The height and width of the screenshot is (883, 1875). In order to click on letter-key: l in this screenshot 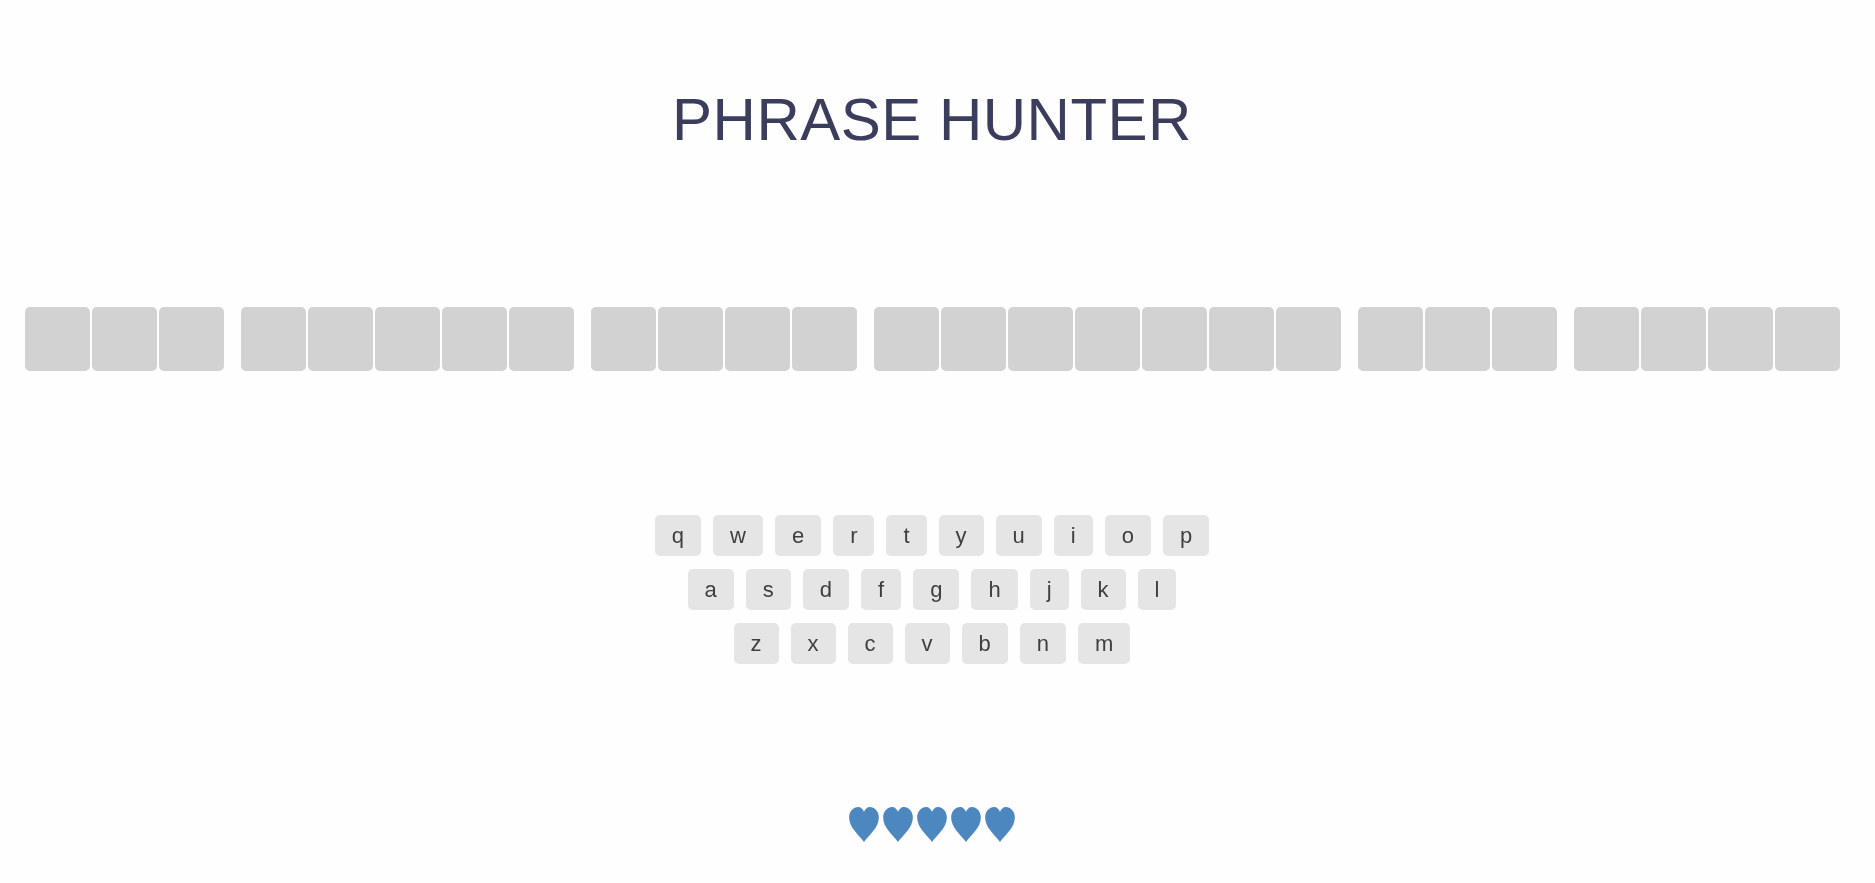, I will do `click(1157, 589)`.